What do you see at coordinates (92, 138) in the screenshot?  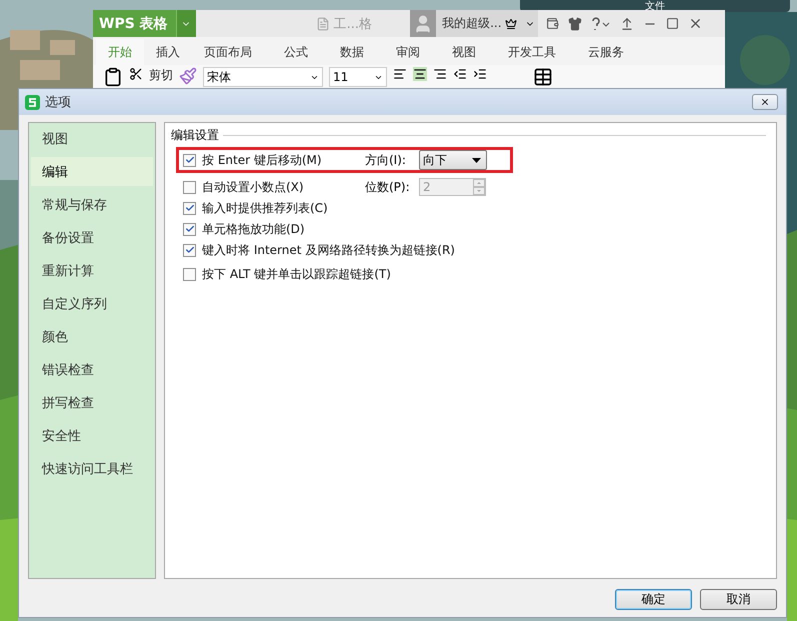 I see `category-item: 视图` at bounding box center [92, 138].